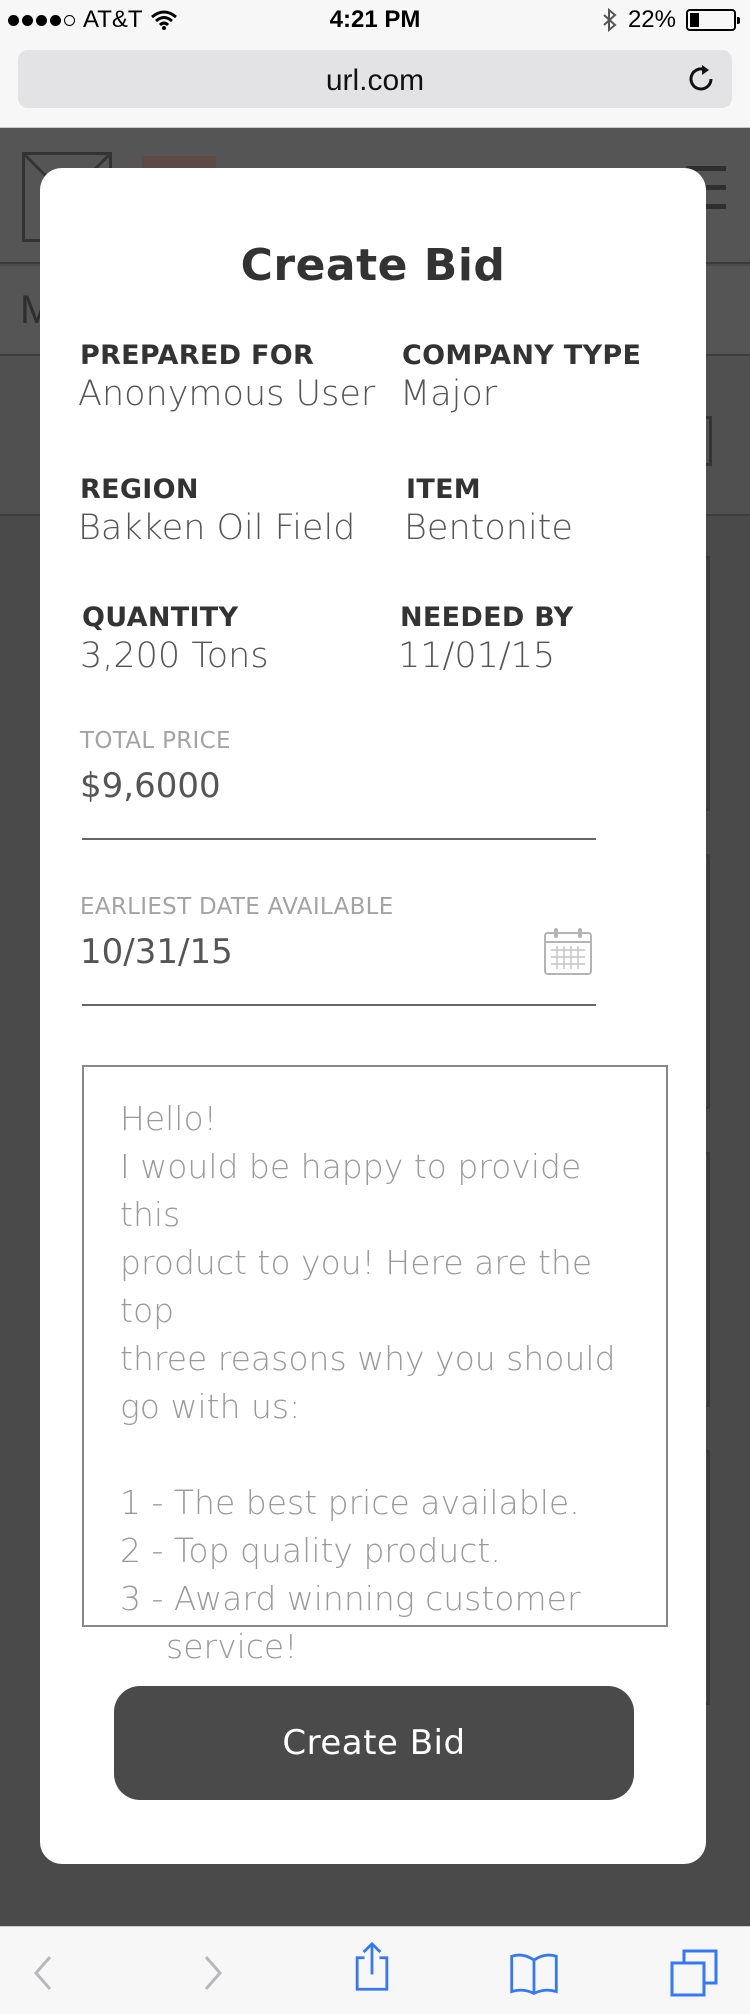 The image size is (750, 2014). What do you see at coordinates (174, 656) in the screenshot?
I see `quantity-value: 3,200 Tons` at bounding box center [174, 656].